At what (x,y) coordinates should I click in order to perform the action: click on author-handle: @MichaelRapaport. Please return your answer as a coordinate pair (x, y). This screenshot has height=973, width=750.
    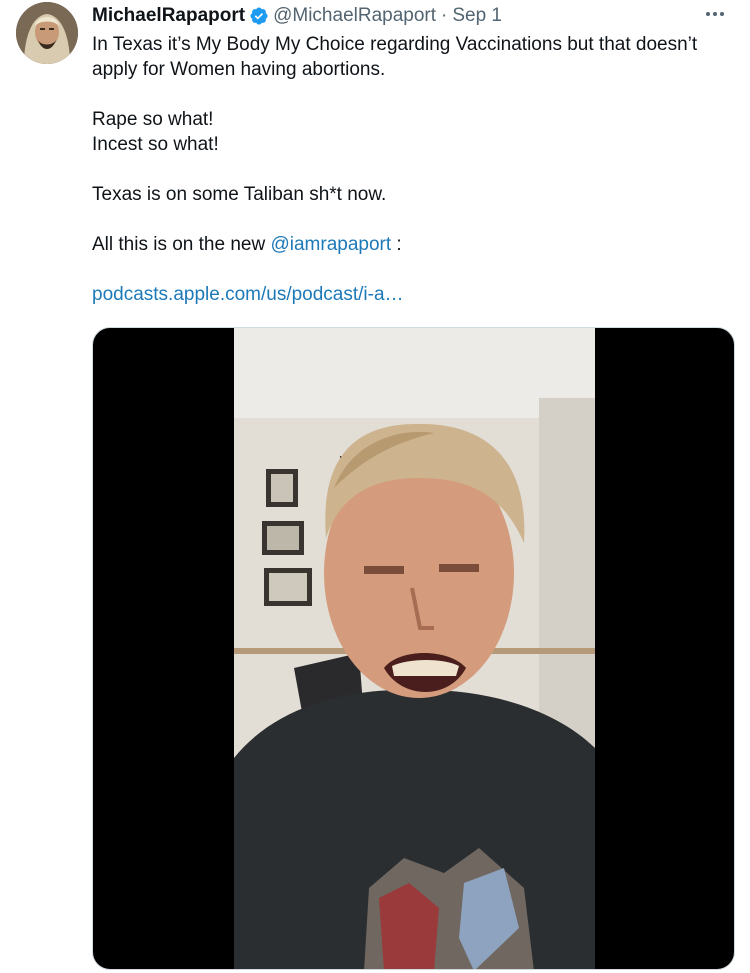
    Looking at the image, I should click on (354, 16).